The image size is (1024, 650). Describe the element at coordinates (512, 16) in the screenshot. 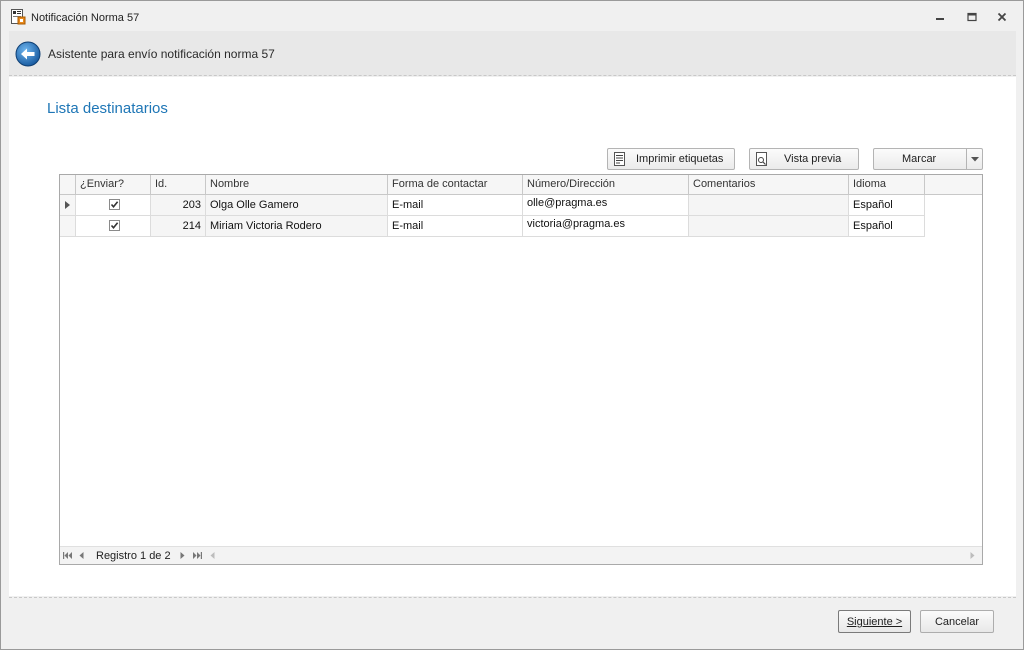

I see `title-bar: Notificación Norma 57` at that location.